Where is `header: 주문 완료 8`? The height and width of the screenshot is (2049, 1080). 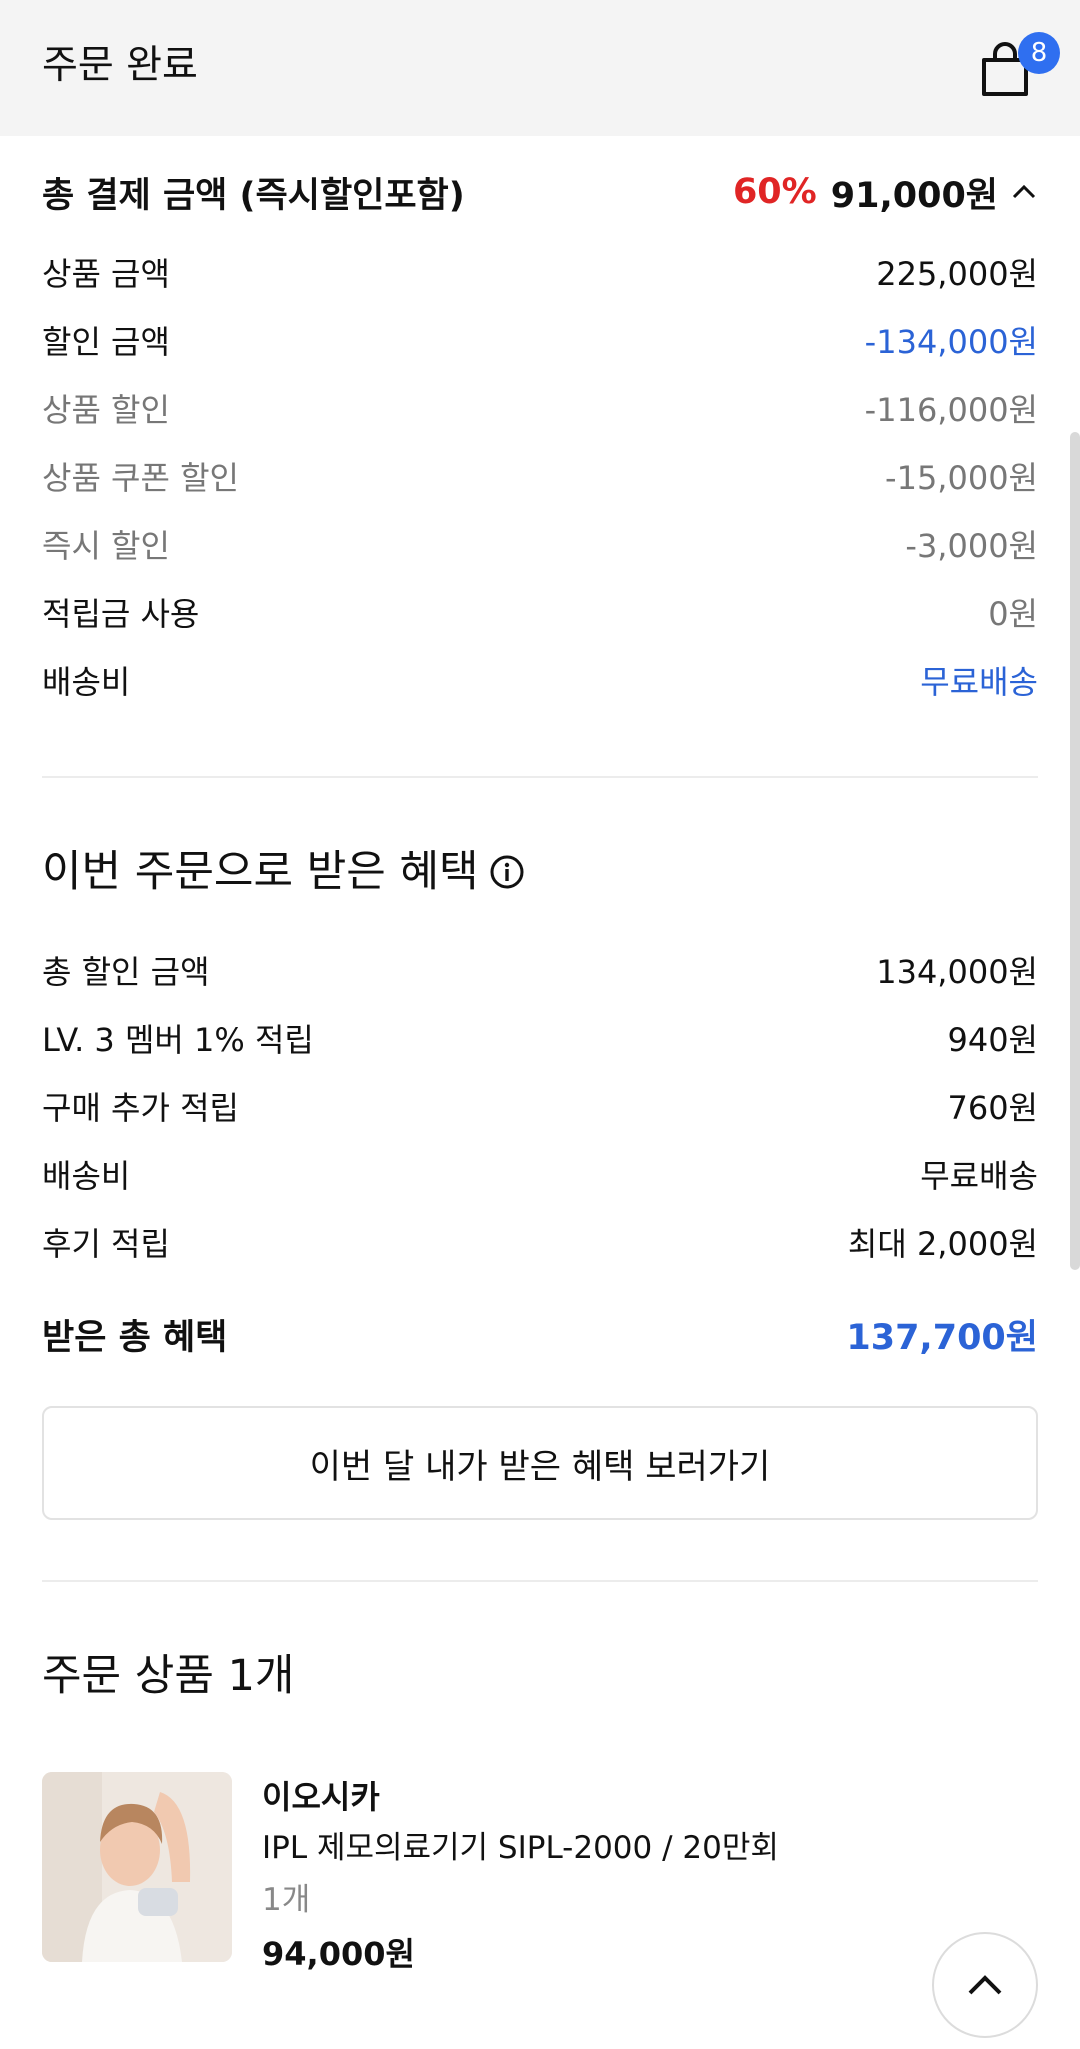
header: 주문 완료 8 is located at coordinates (540, 68).